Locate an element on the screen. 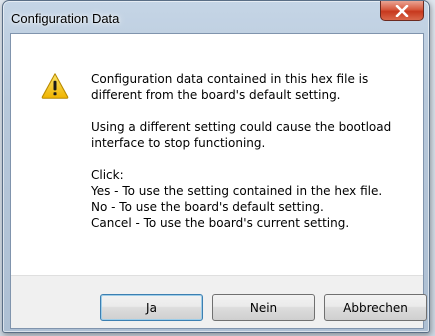 The height and width of the screenshot is (336, 435). close-button is located at coordinates (402, 11).